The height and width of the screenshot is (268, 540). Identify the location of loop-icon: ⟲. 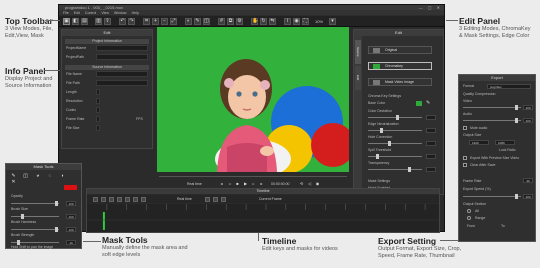
(301, 183).